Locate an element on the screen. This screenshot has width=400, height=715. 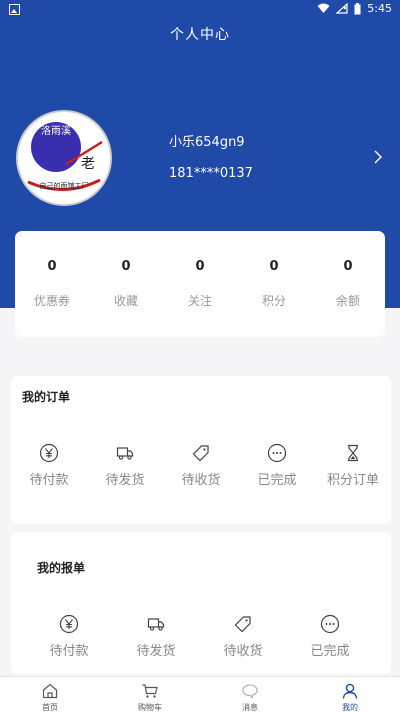
phone-number: 181****0137 is located at coordinates (211, 173).